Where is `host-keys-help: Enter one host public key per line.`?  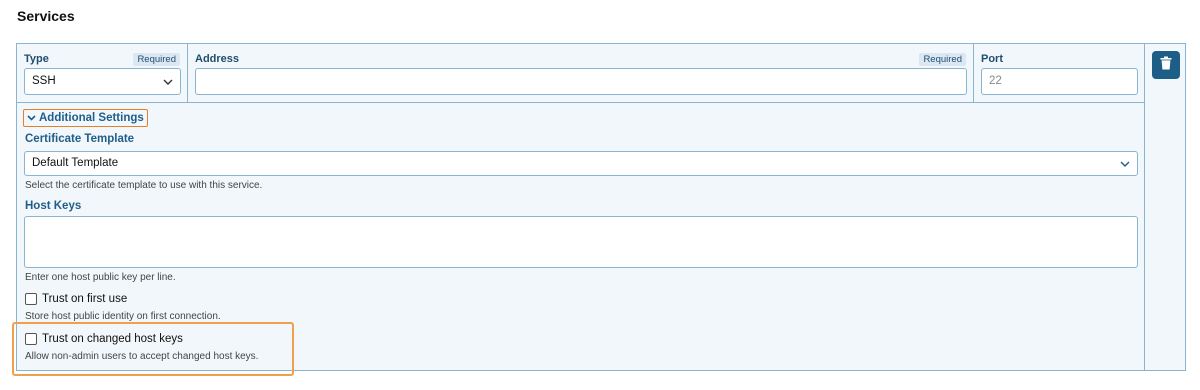 host-keys-help: Enter one host public key per line. is located at coordinates (100, 277).